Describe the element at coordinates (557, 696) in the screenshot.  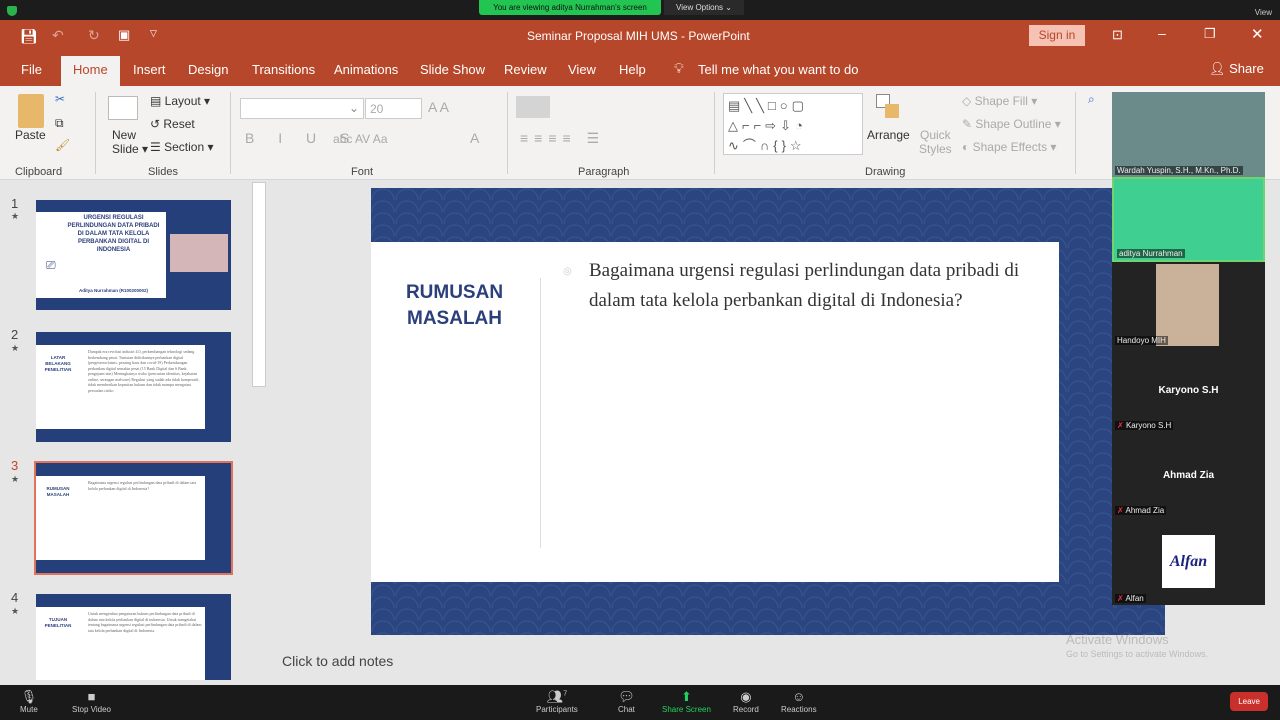
I see `participants-icon: 👥︎7` at that location.